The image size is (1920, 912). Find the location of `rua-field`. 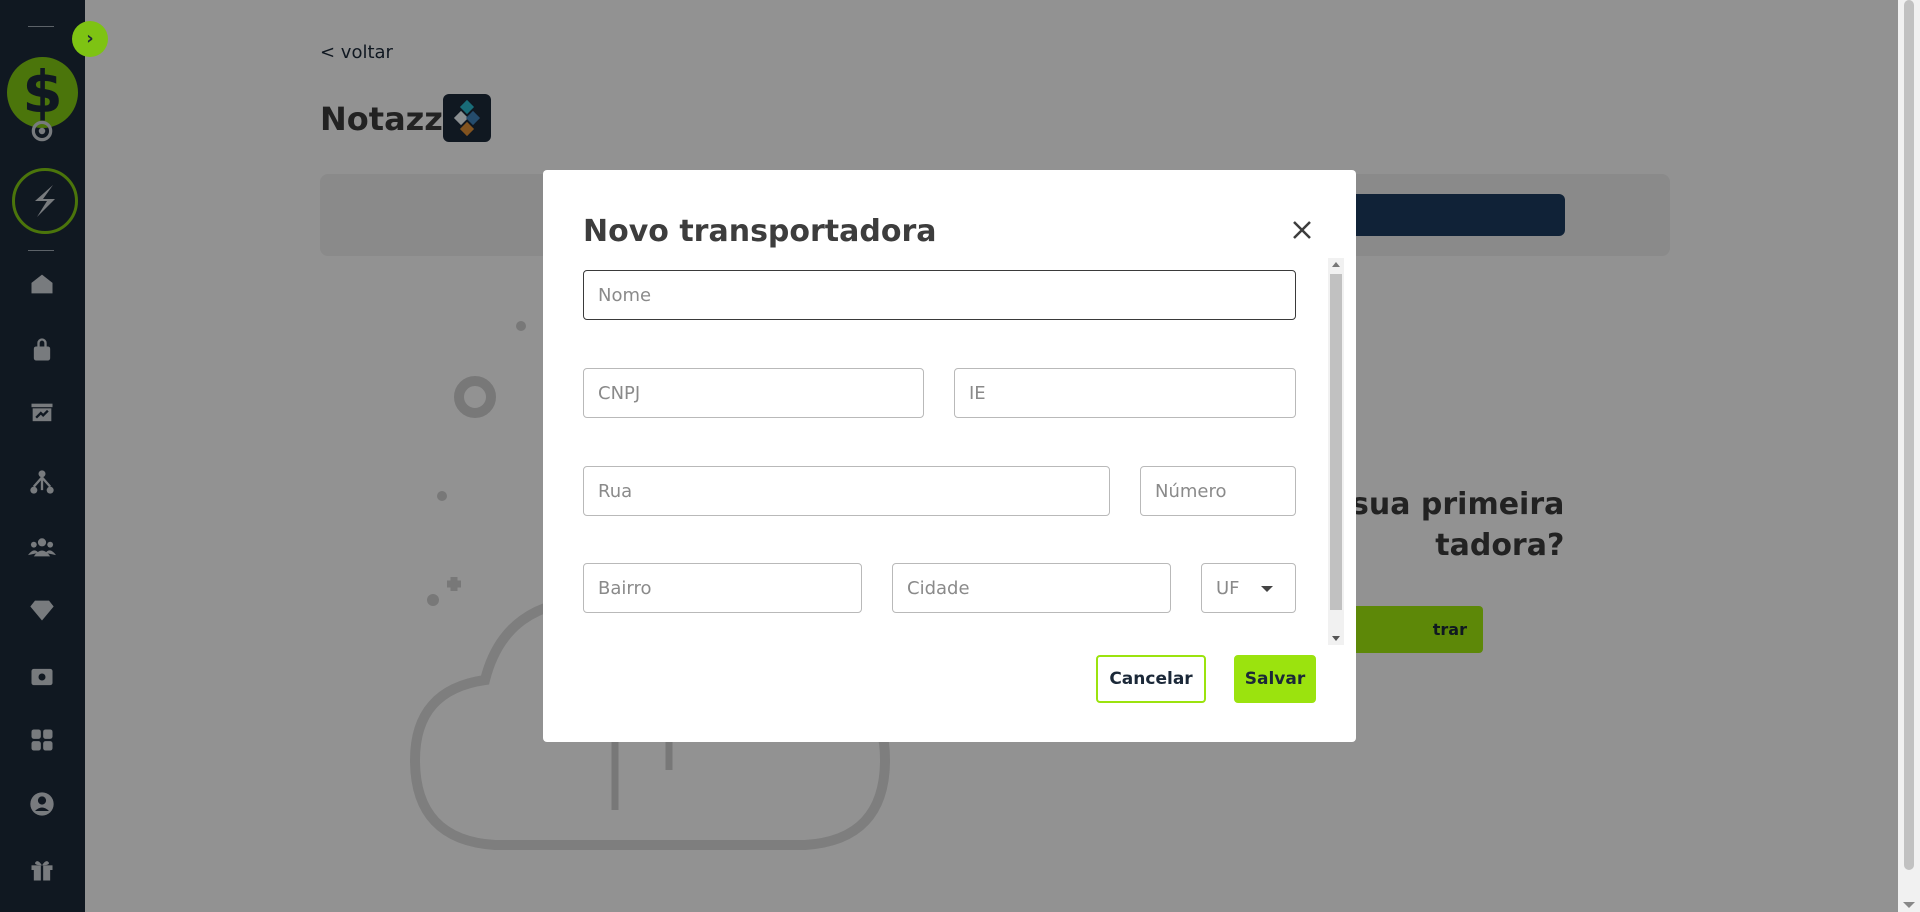

rua-field is located at coordinates (846, 491).